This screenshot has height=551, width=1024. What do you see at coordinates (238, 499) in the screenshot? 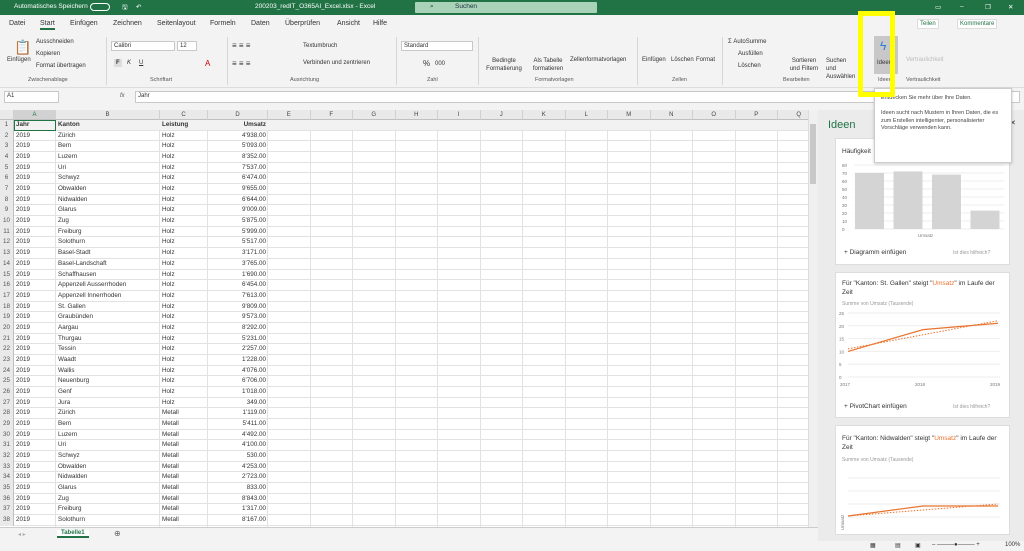
I see `cell: 8'843.00` at bounding box center [238, 499].